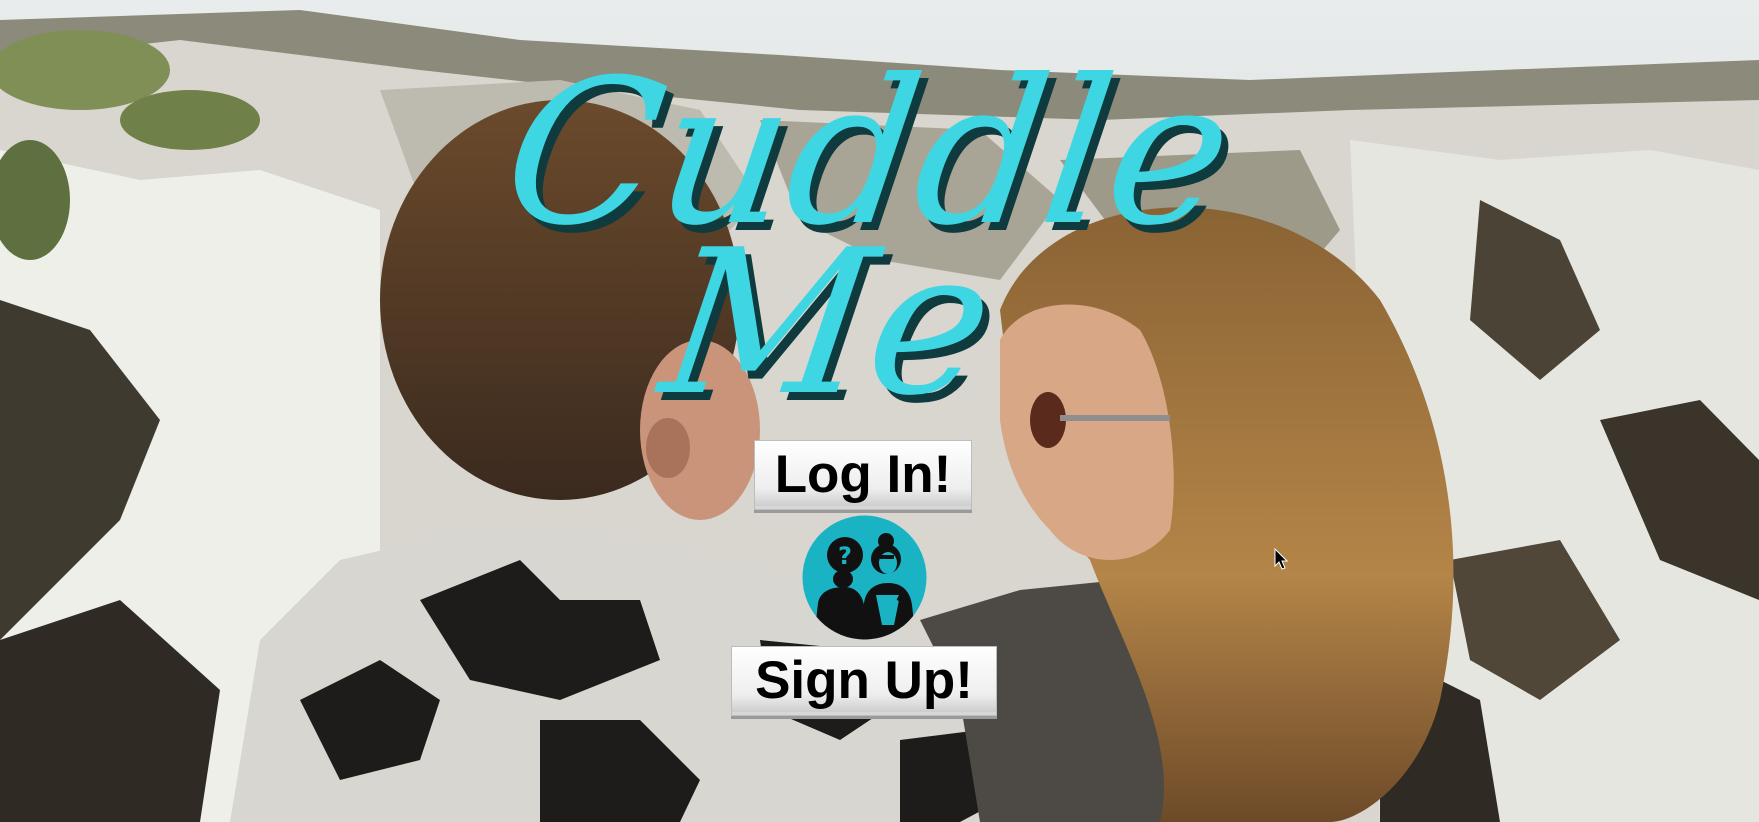 This screenshot has width=1759, height=822. What do you see at coordinates (864, 577) in the screenshot?
I see `couple-question-icon: ?` at bounding box center [864, 577].